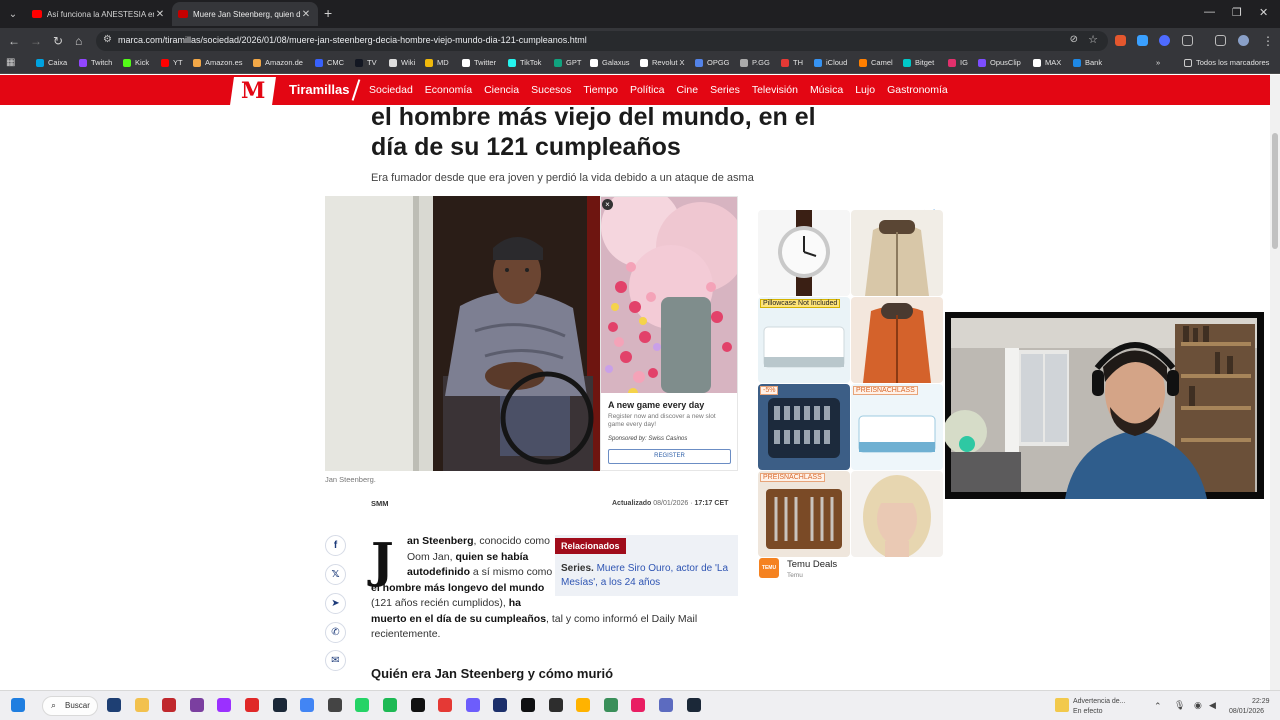  What do you see at coordinates (99, 14) in the screenshot?
I see `browser-tab: Así funciona la ANESTESIA en el ✕` at bounding box center [99, 14].